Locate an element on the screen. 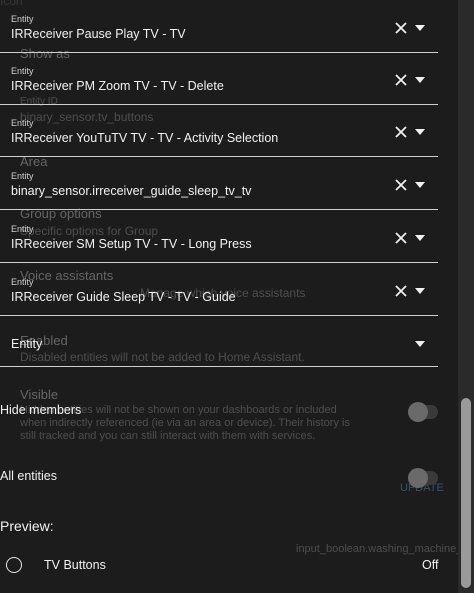 The width and height of the screenshot is (474, 593). scrollbar-thumb is located at coordinates (466, 493).